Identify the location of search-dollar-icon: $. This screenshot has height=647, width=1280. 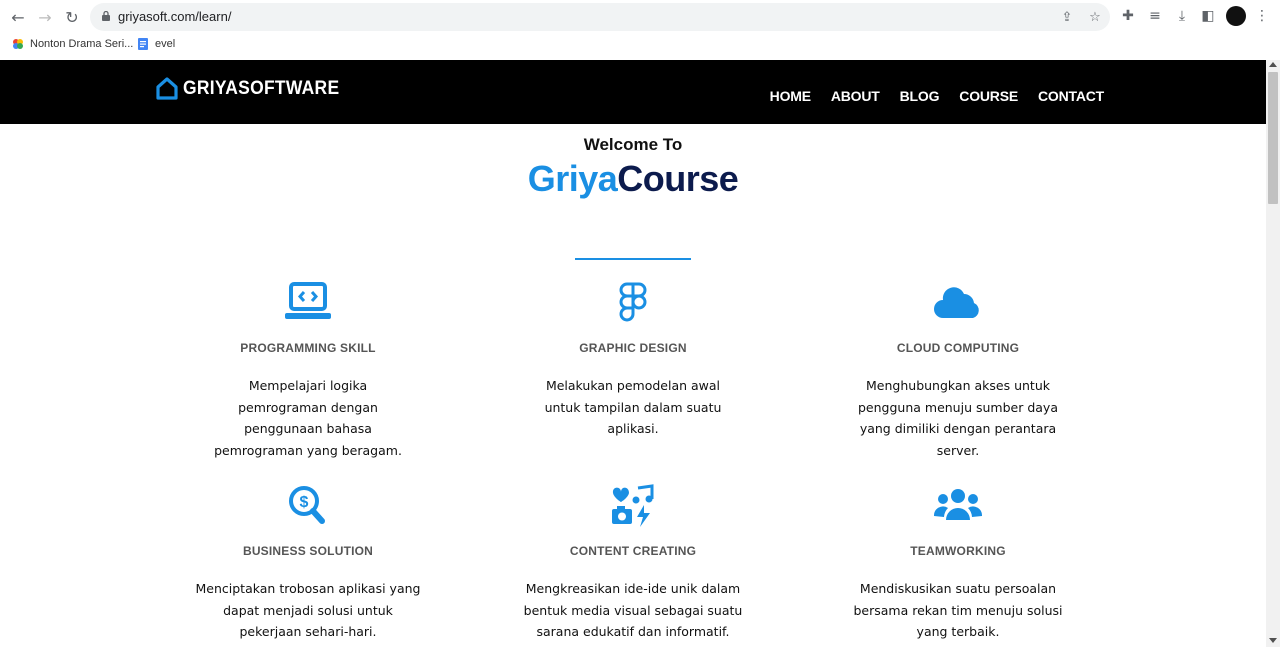
(307, 505).